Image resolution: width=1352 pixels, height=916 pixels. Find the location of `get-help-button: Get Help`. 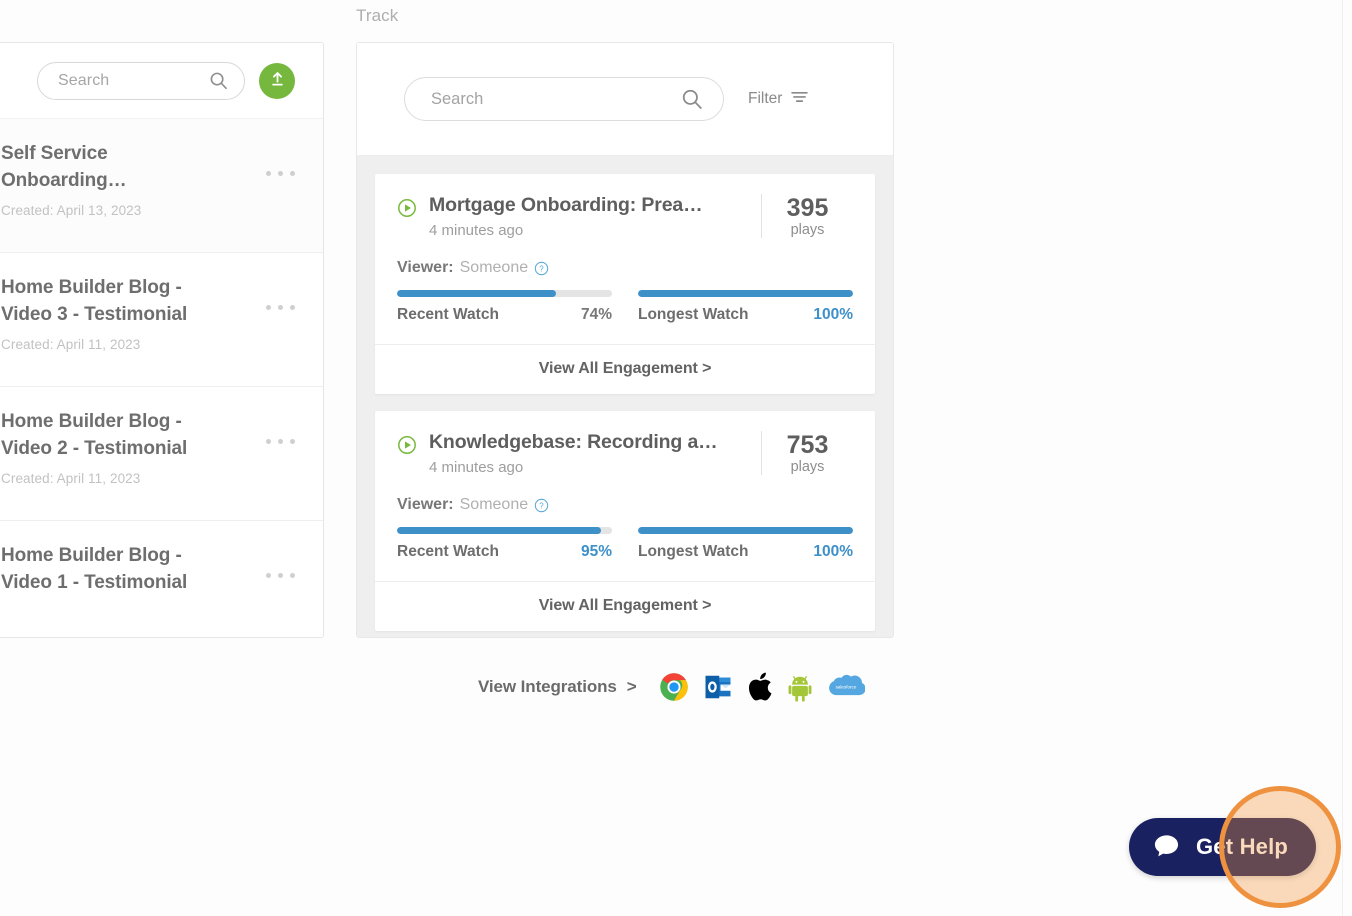

get-help-button: Get Help is located at coordinates (1223, 847).